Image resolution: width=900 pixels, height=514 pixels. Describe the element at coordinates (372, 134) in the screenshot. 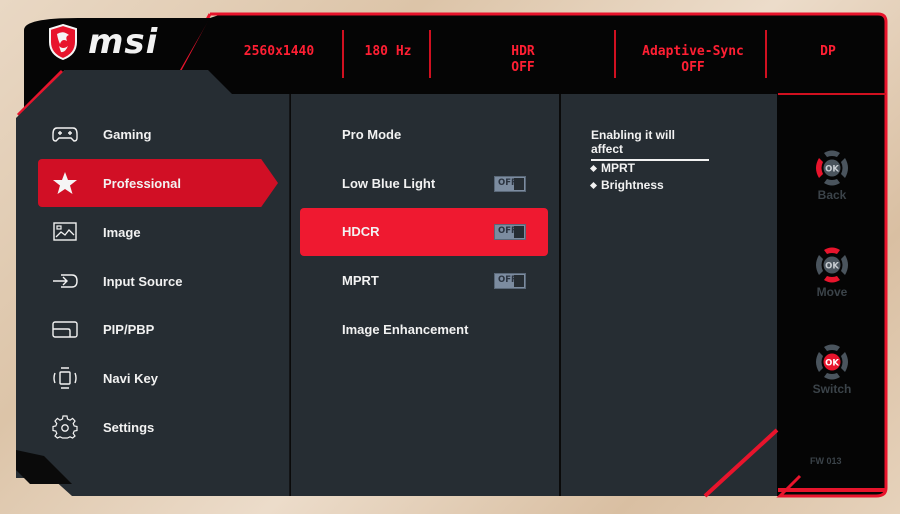

I see `option-label: Pro Mode` at that location.